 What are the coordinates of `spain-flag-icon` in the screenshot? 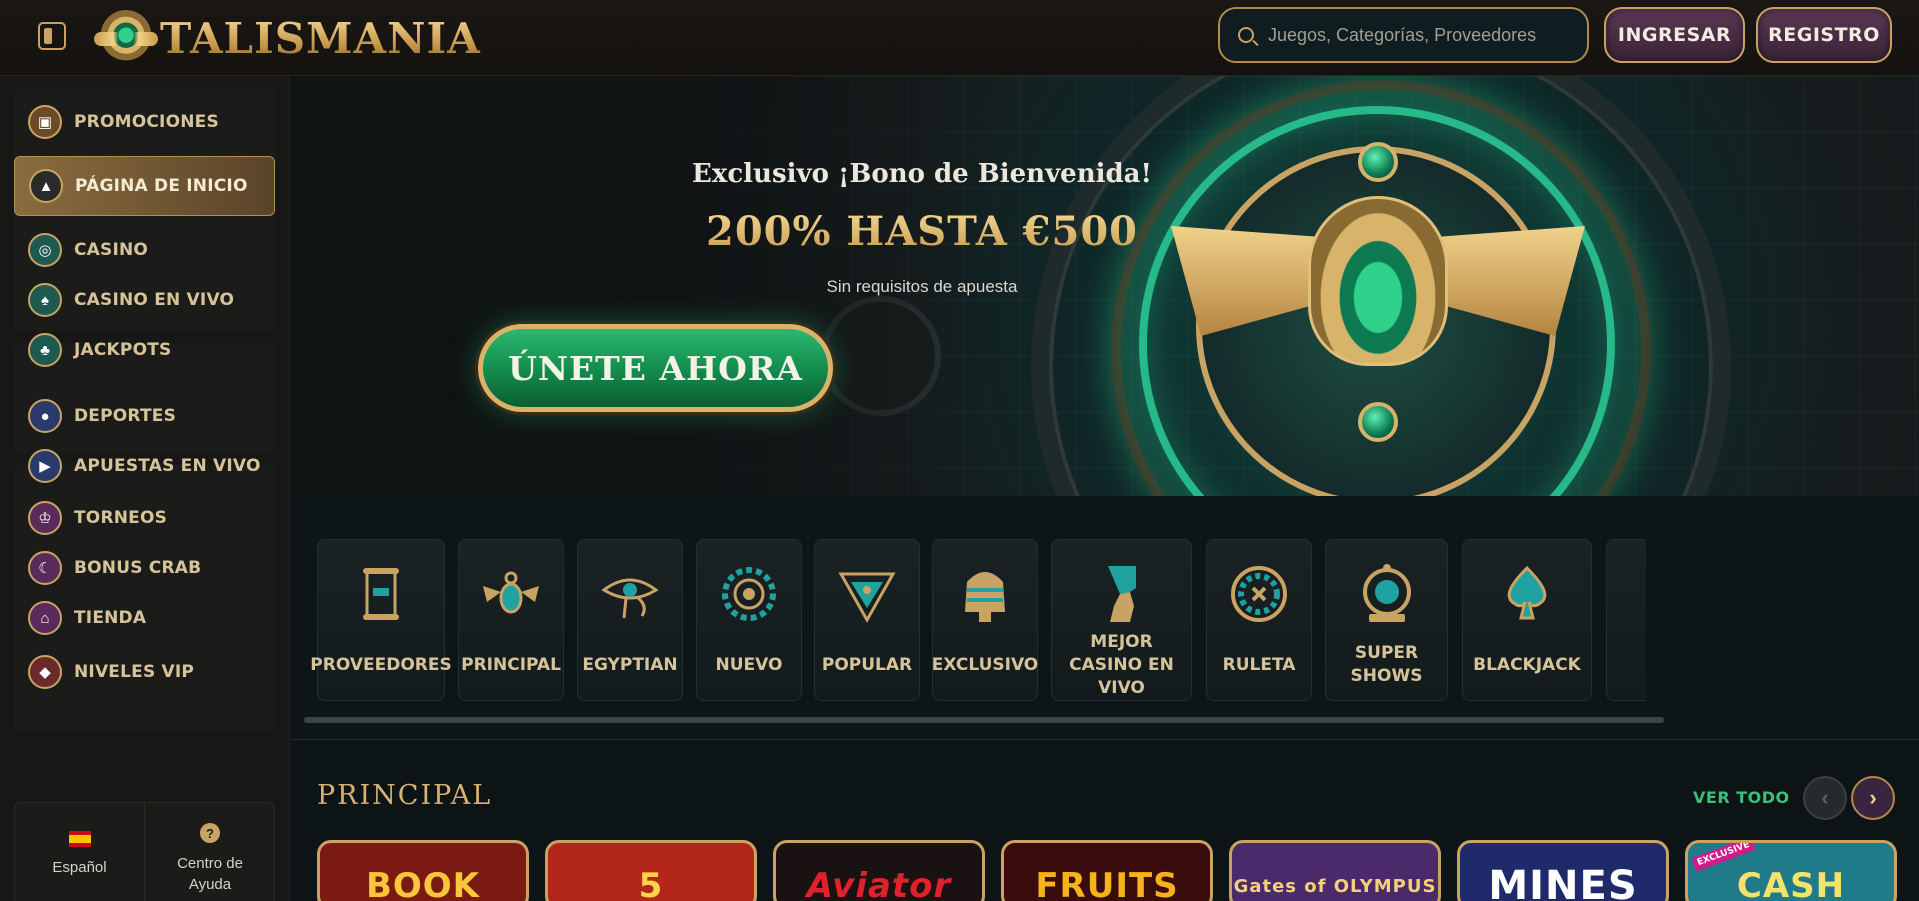 It's located at (79, 839).